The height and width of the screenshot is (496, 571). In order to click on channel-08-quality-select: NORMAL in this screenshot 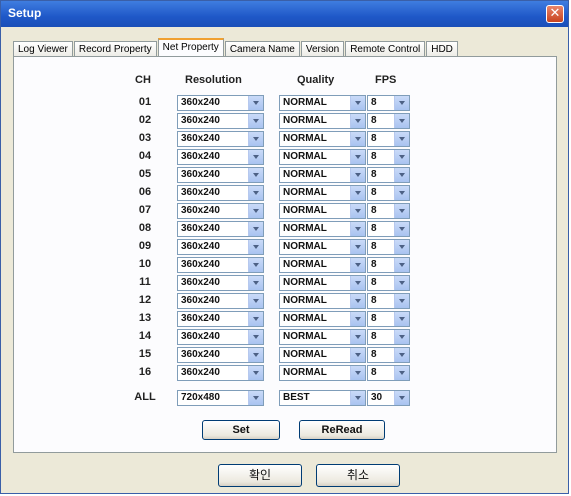, I will do `click(322, 229)`.